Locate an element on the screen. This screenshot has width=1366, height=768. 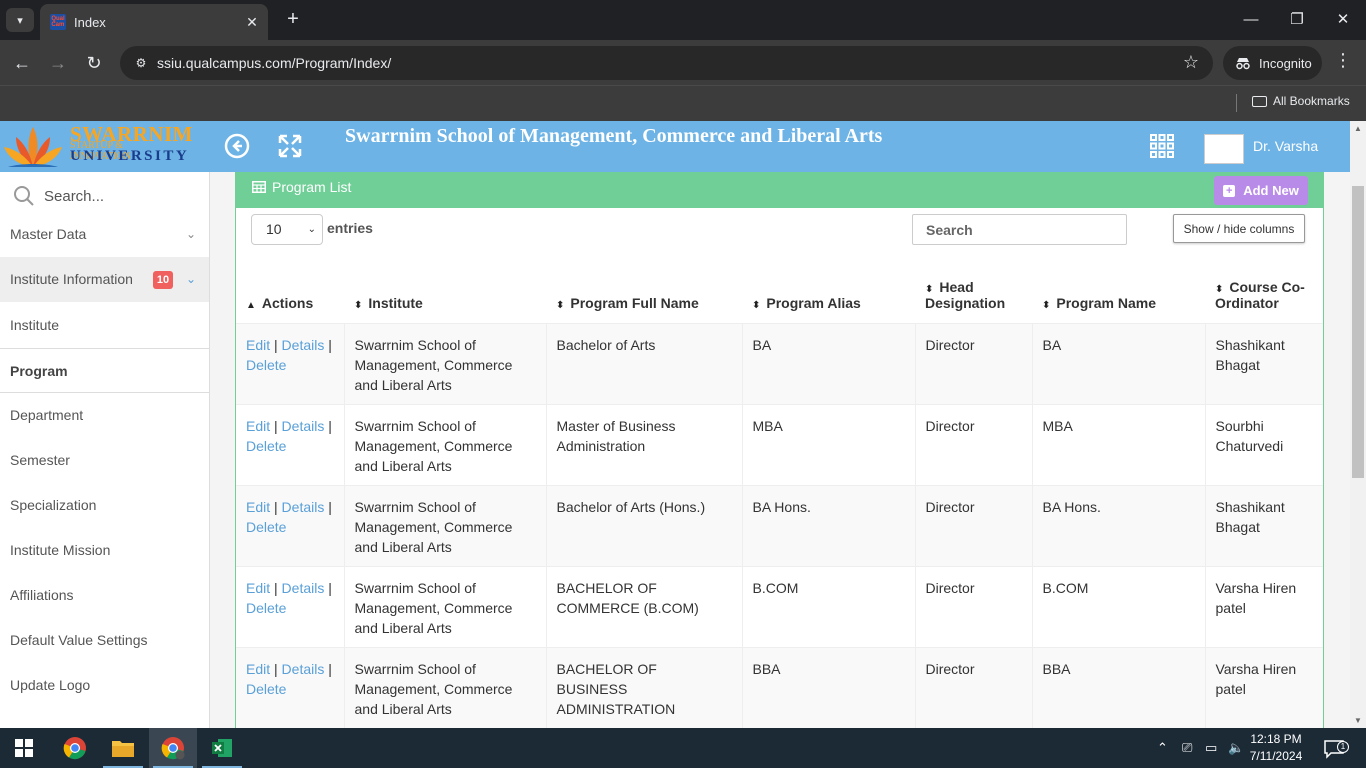
page-scrollbar: ▲ ▼ is located at coordinates (1358, 424).